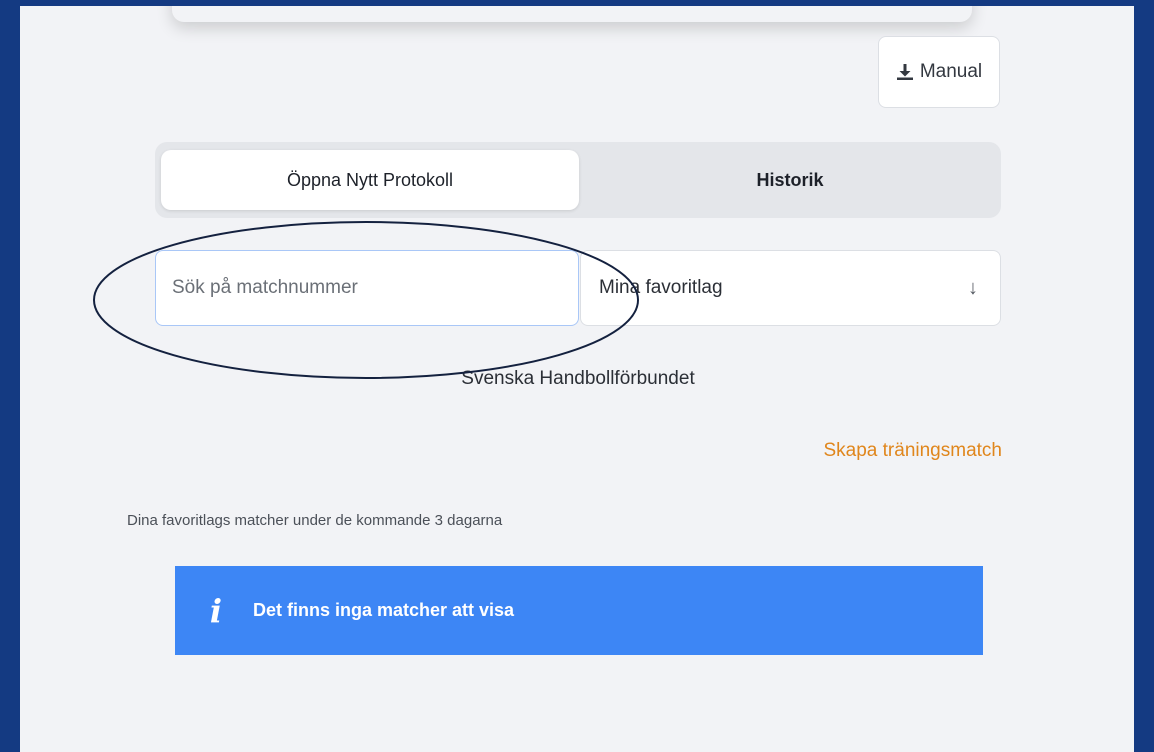  What do you see at coordinates (951, 71) in the screenshot?
I see `manual-label: Manual` at bounding box center [951, 71].